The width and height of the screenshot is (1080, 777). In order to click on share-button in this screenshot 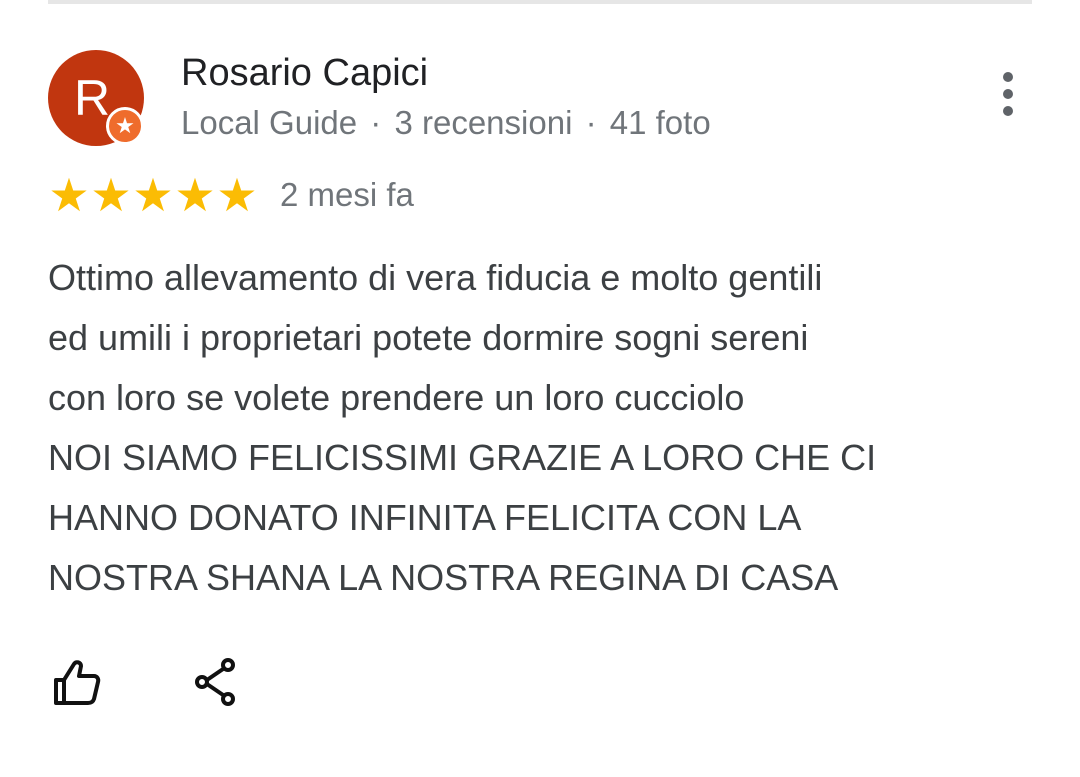, I will do `click(216, 682)`.